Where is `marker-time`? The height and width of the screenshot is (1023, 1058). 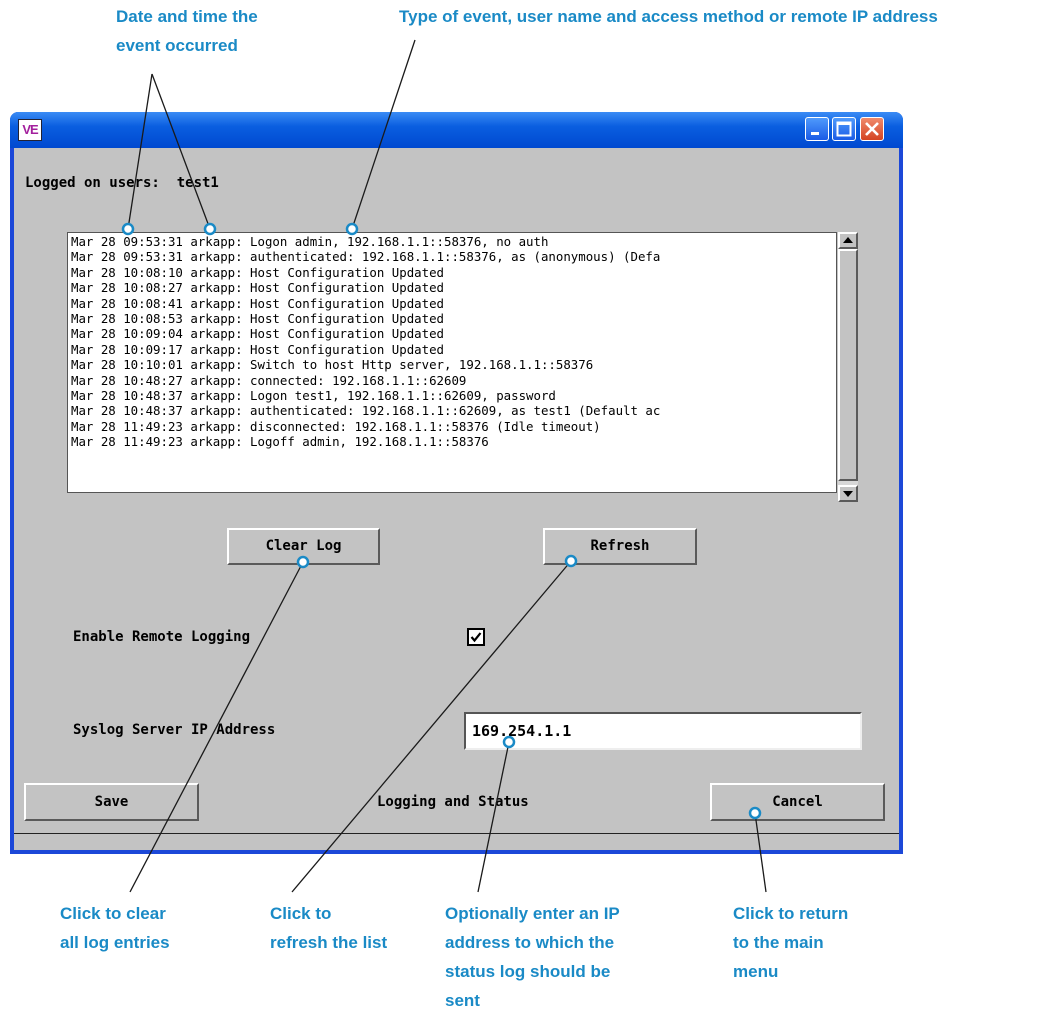 marker-time is located at coordinates (210, 229).